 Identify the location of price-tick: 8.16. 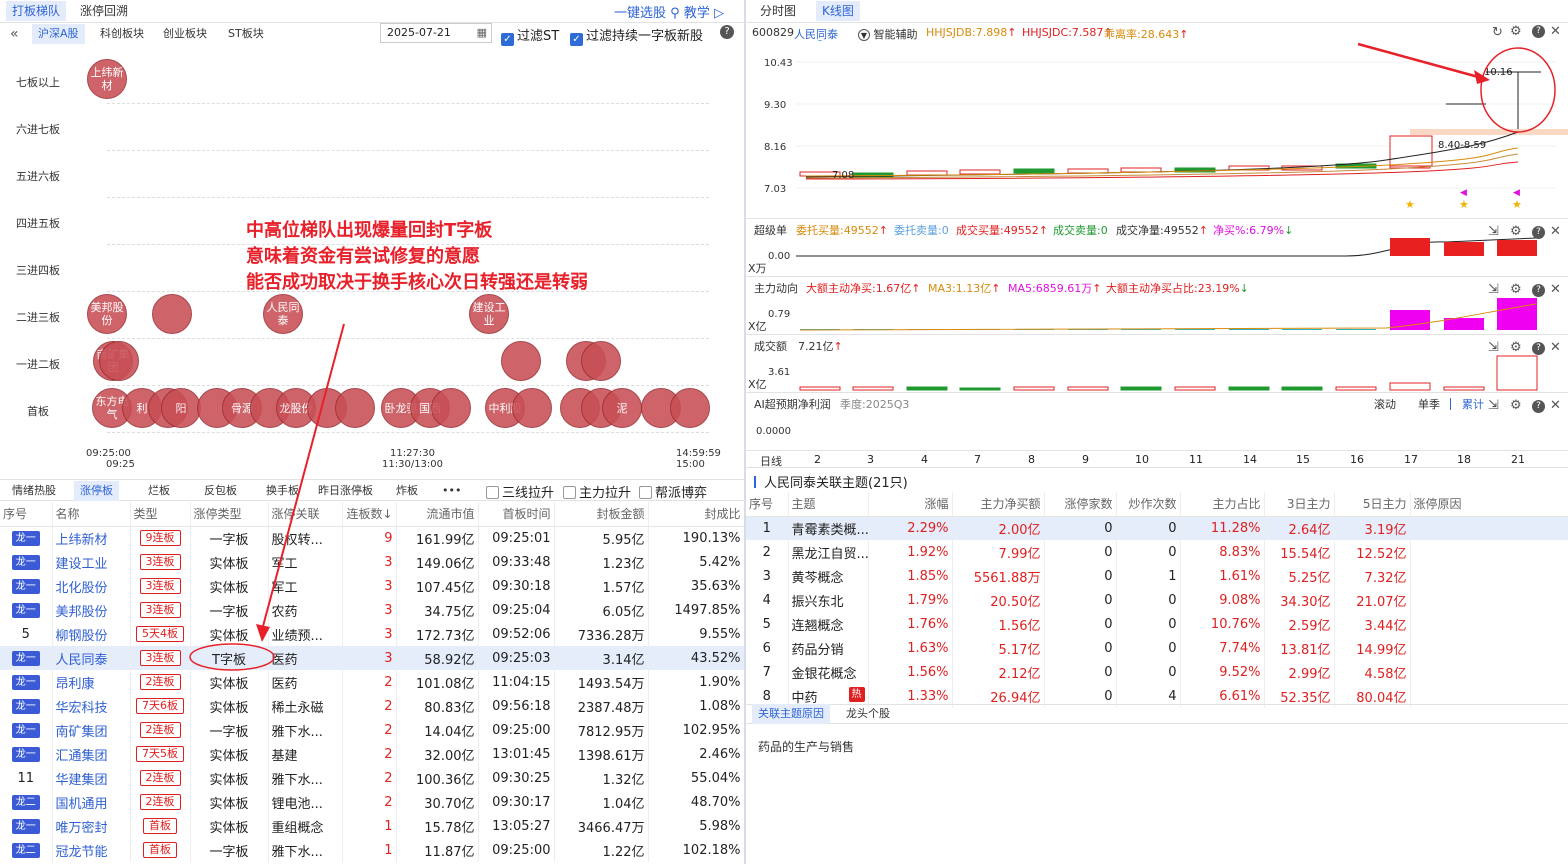
(775, 147).